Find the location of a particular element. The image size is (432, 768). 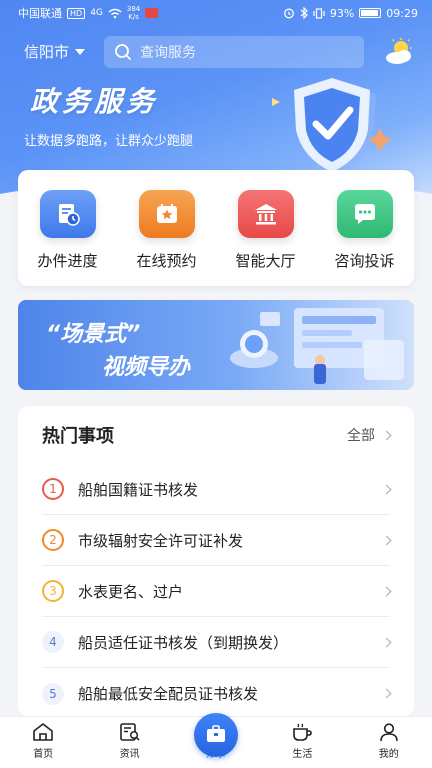

page-title: 政务服务 is located at coordinates (94, 101).